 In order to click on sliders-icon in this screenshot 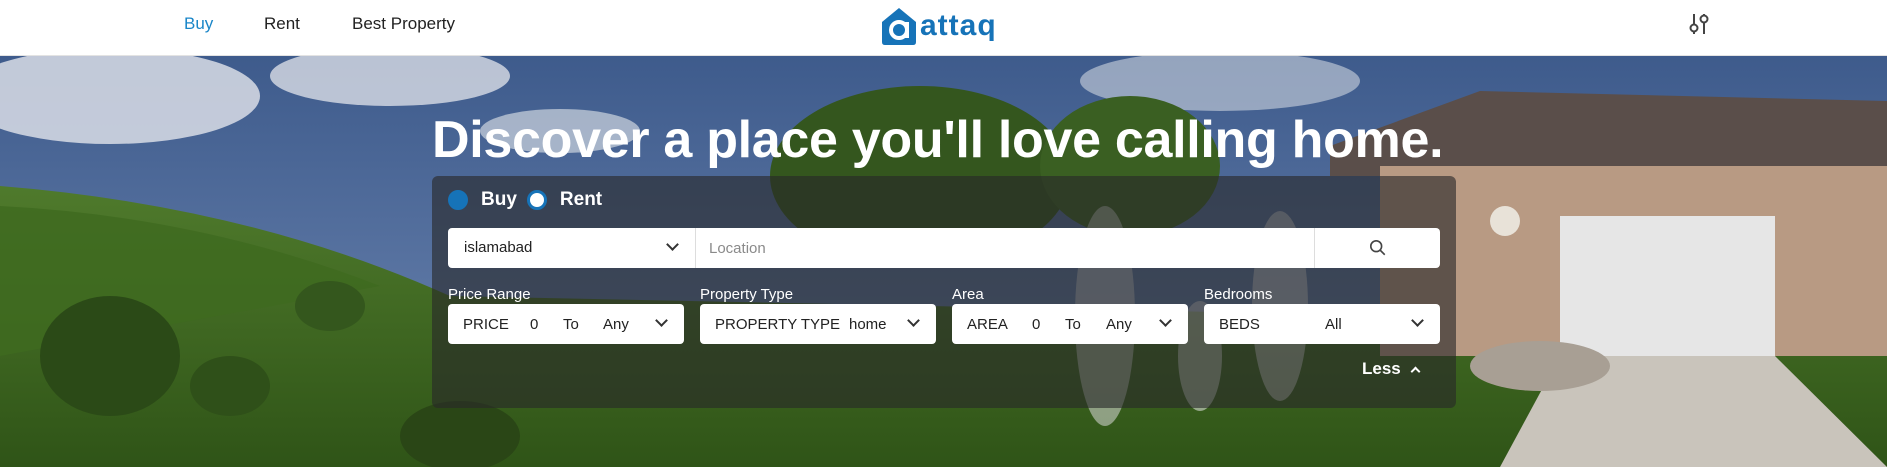, I will do `click(1699, 24)`.